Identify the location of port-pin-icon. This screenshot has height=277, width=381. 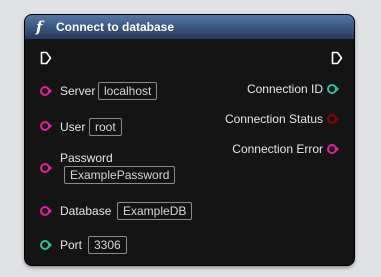
(46, 245).